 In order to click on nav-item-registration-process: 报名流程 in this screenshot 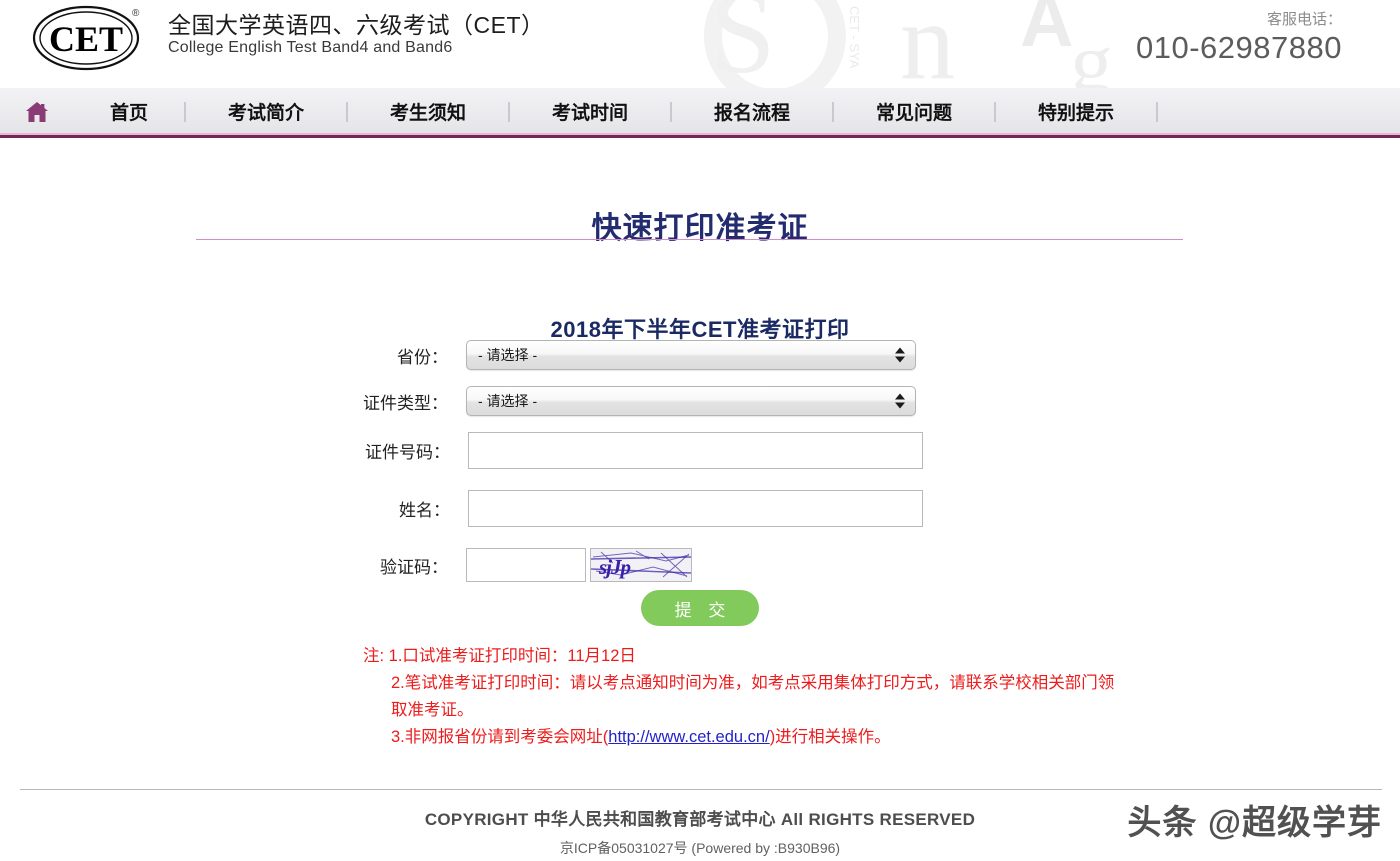, I will do `click(752, 111)`.